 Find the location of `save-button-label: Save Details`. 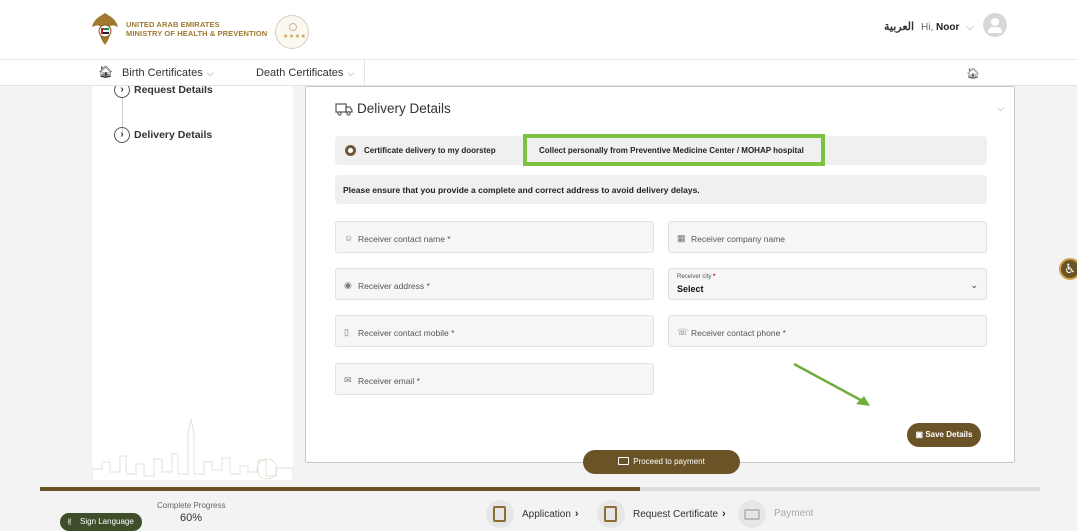

save-button-label: Save Details is located at coordinates (949, 434).